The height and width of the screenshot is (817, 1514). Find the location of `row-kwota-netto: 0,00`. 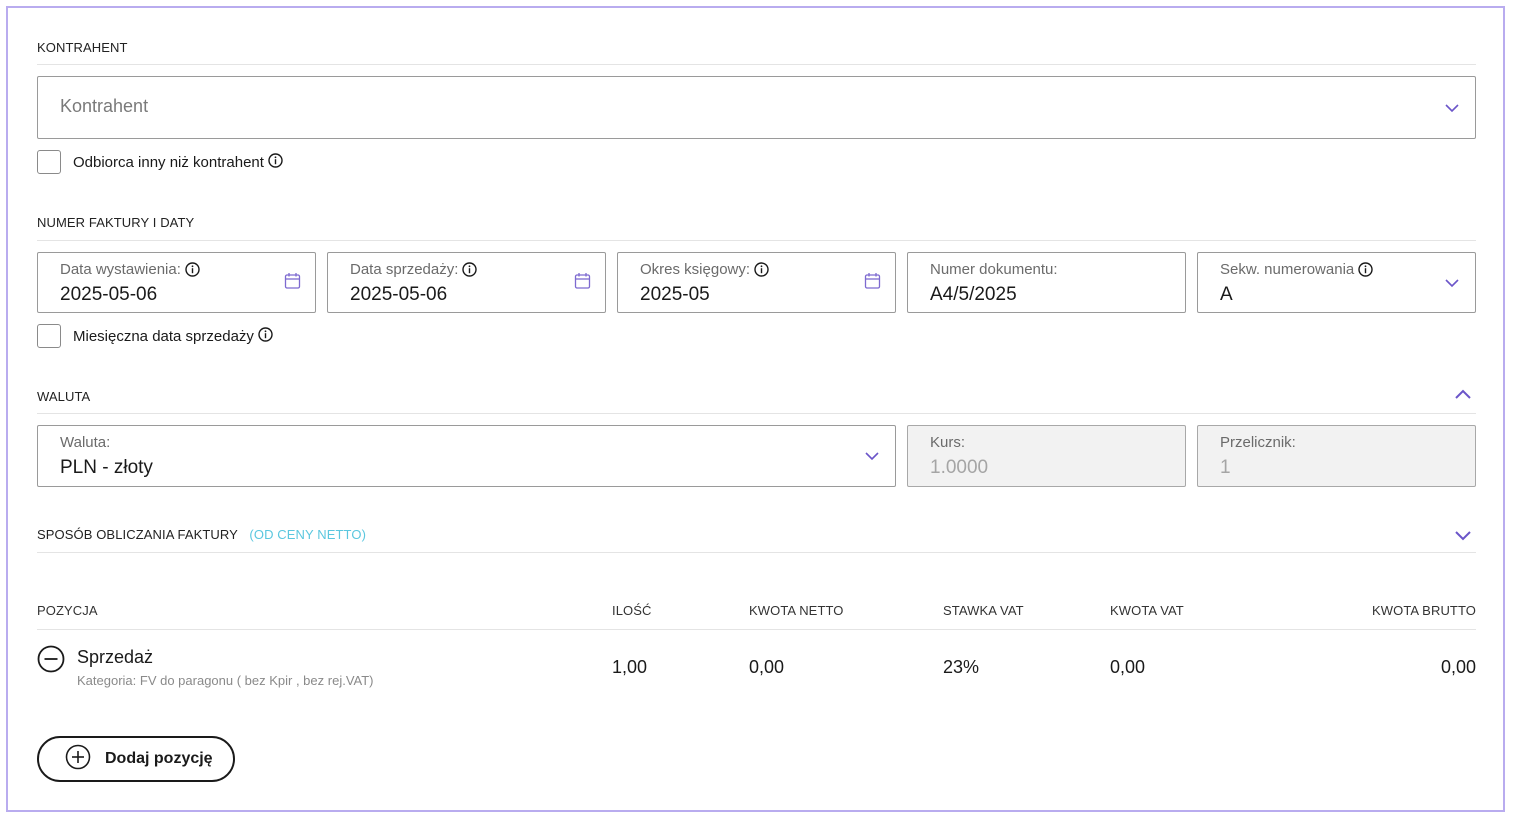

row-kwota-netto: 0,00 is located at coordinates (767, 667).